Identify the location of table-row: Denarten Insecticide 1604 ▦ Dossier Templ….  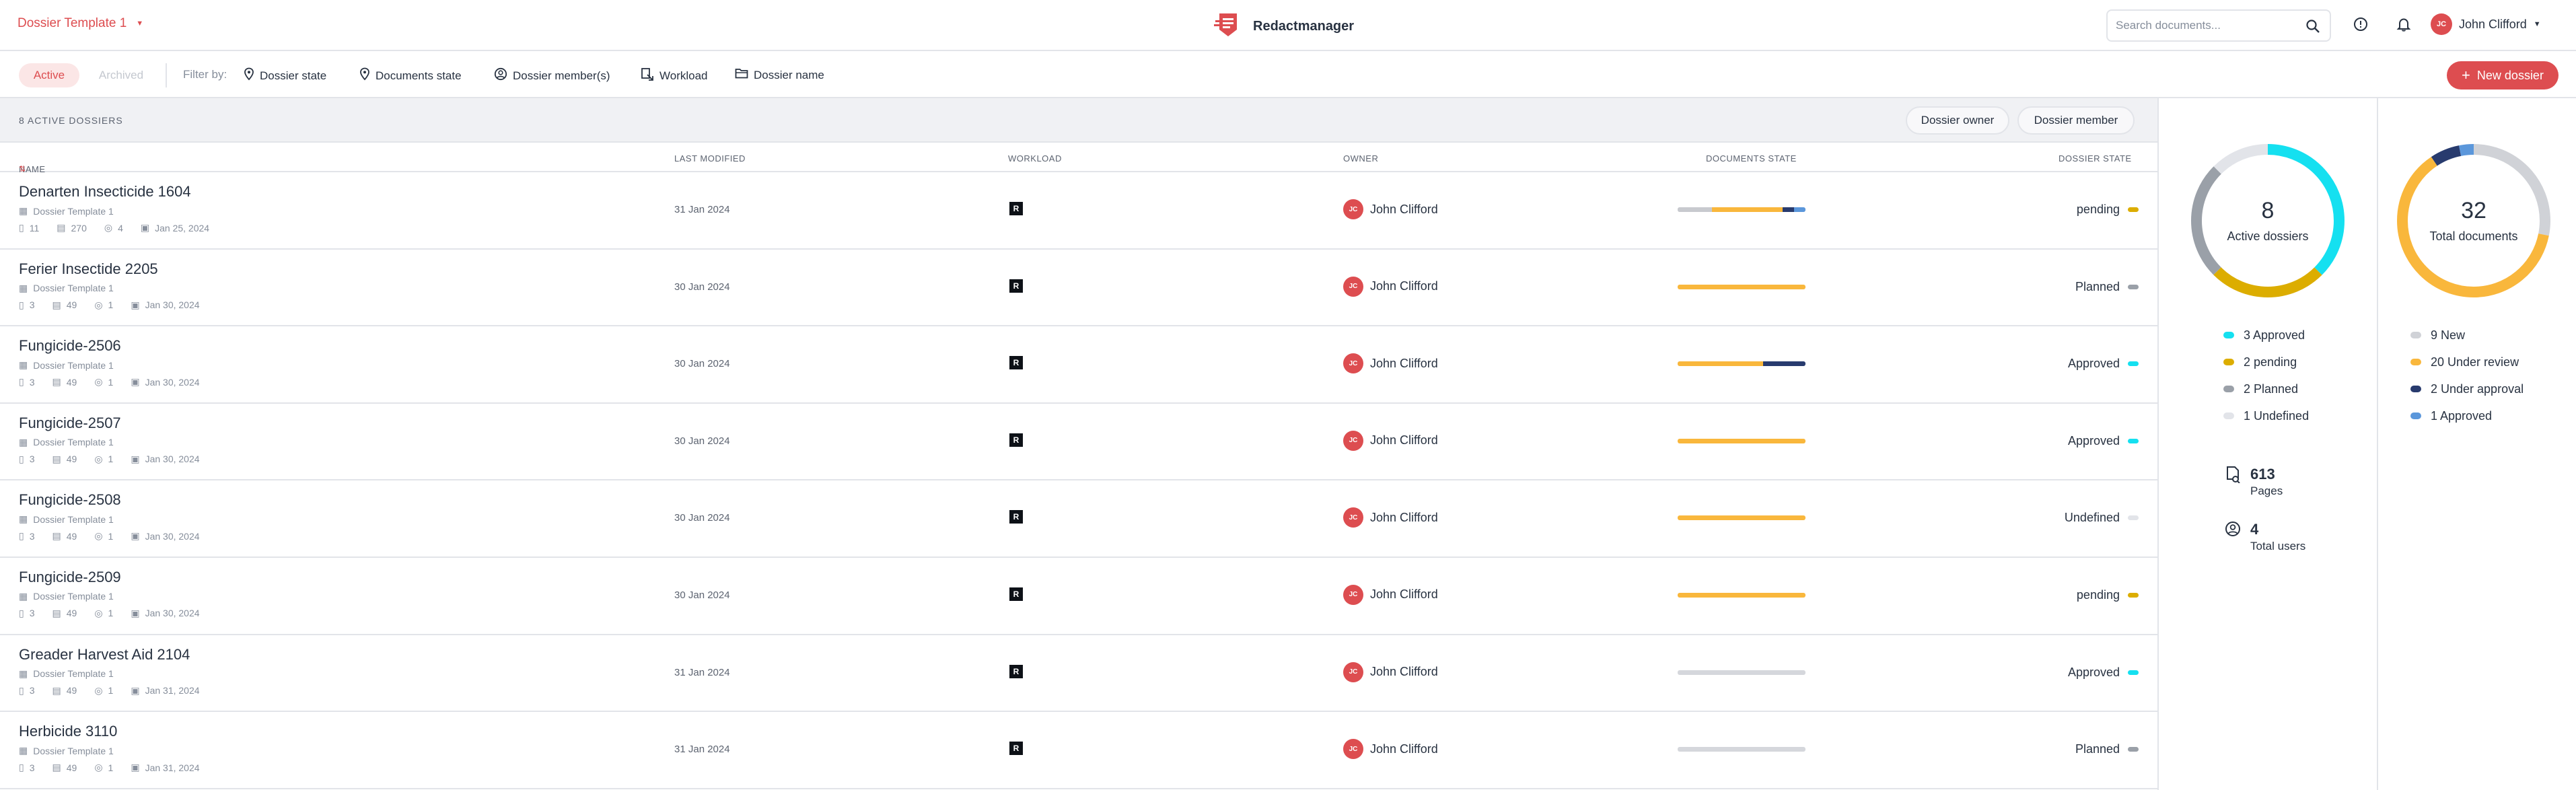
(1078, 211).